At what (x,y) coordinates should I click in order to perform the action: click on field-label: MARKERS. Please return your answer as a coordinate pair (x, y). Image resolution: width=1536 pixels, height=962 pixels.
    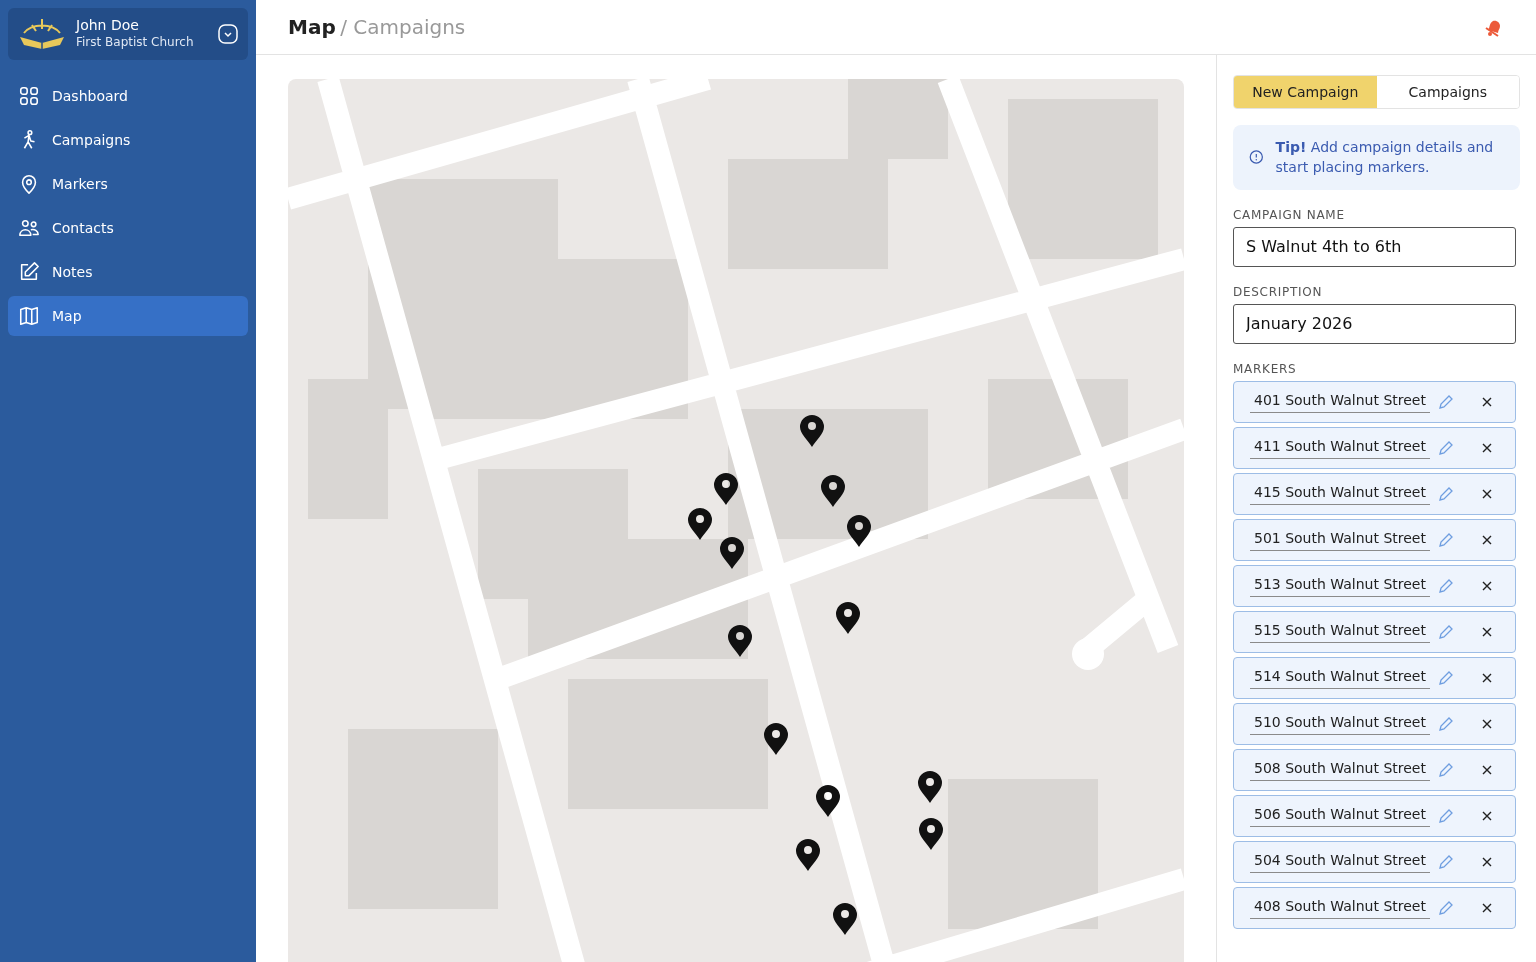
    Looking at the image, I should click on (1265, 369).